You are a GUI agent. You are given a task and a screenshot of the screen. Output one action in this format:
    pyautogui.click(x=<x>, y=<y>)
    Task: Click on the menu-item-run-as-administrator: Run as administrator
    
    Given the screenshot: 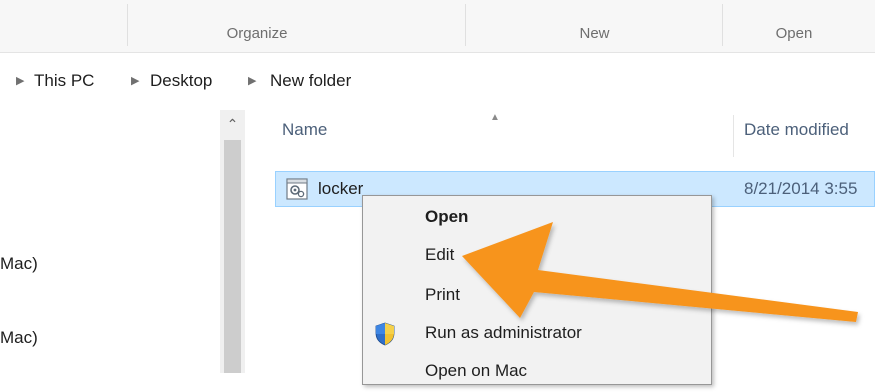 What is the action you would take?
    pyautogui.click(x=537, y=335)
    